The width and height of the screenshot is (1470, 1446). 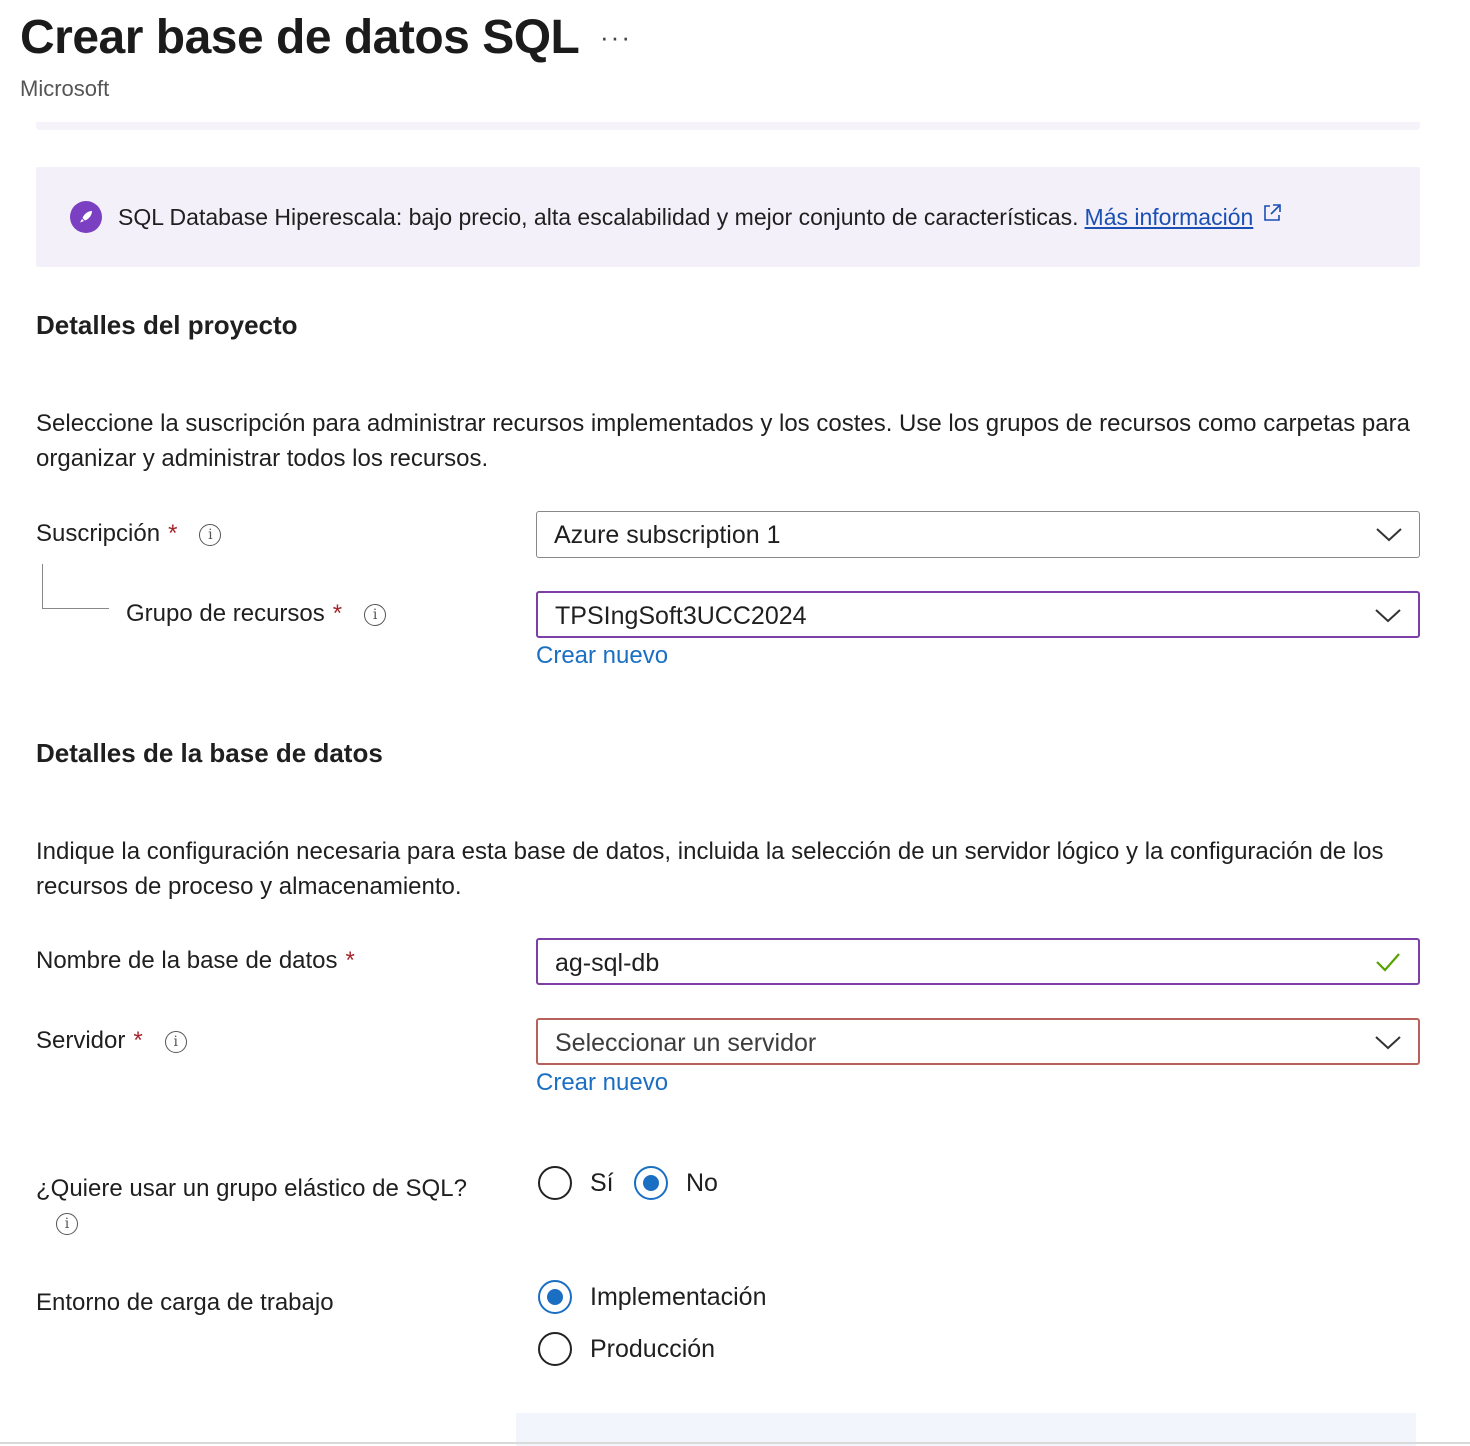 What do you see at coordinates (681, 616) in the screenshot?
I see `resource-group-value: TPSIngSoft3UCC2024` at bounding box center [681, 616].